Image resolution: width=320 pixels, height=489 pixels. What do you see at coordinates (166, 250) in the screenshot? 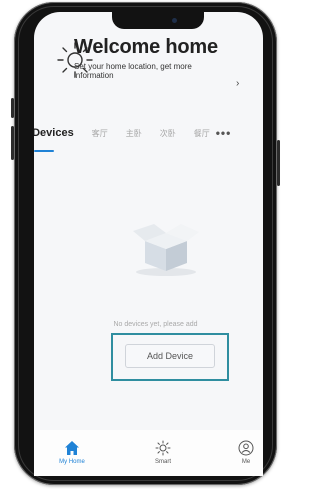
I see `empty-box-icon` at bounding box center [166, 250].